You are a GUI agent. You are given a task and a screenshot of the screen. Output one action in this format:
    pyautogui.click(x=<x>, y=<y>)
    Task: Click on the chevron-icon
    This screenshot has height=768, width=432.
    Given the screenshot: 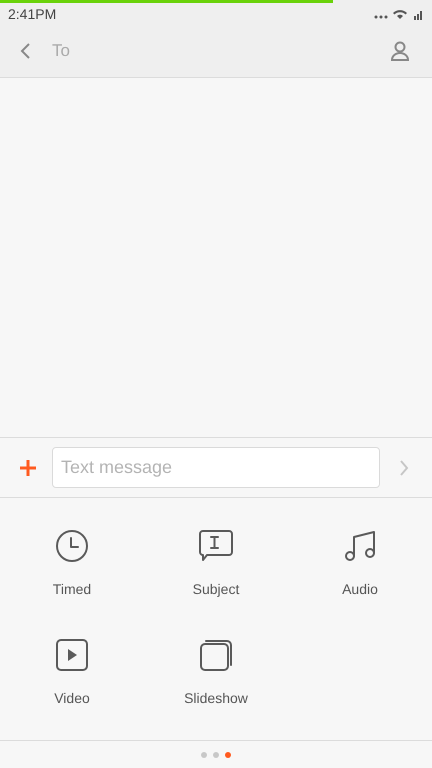 What is the action you would take?
    pyautogui.click(x=404, y=467)
    